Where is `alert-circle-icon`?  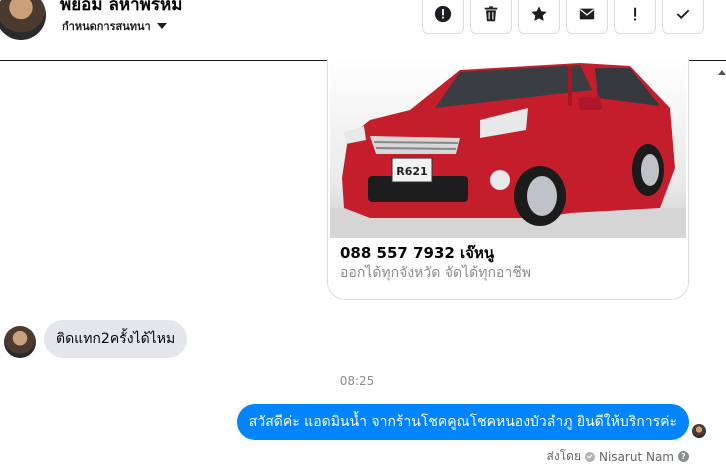 alert-circle-icon is located at coordinates (443, 14).